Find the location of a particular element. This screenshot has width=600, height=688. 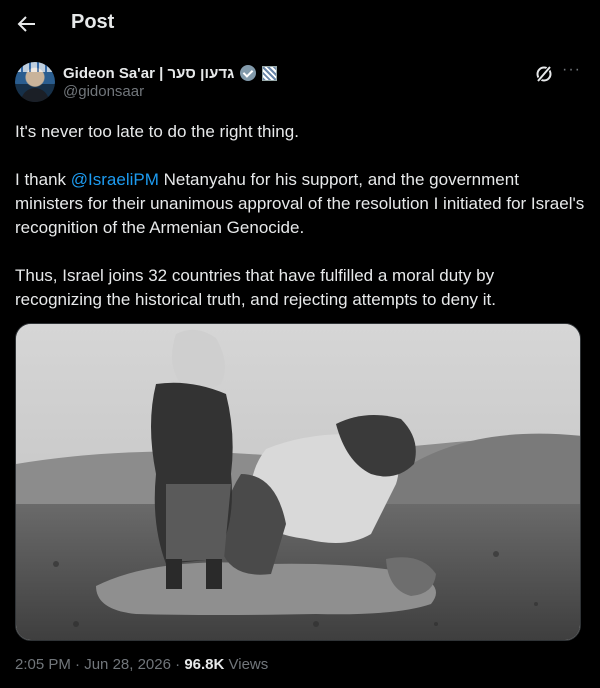

page-title: Post is located at coordinates (93, 22).